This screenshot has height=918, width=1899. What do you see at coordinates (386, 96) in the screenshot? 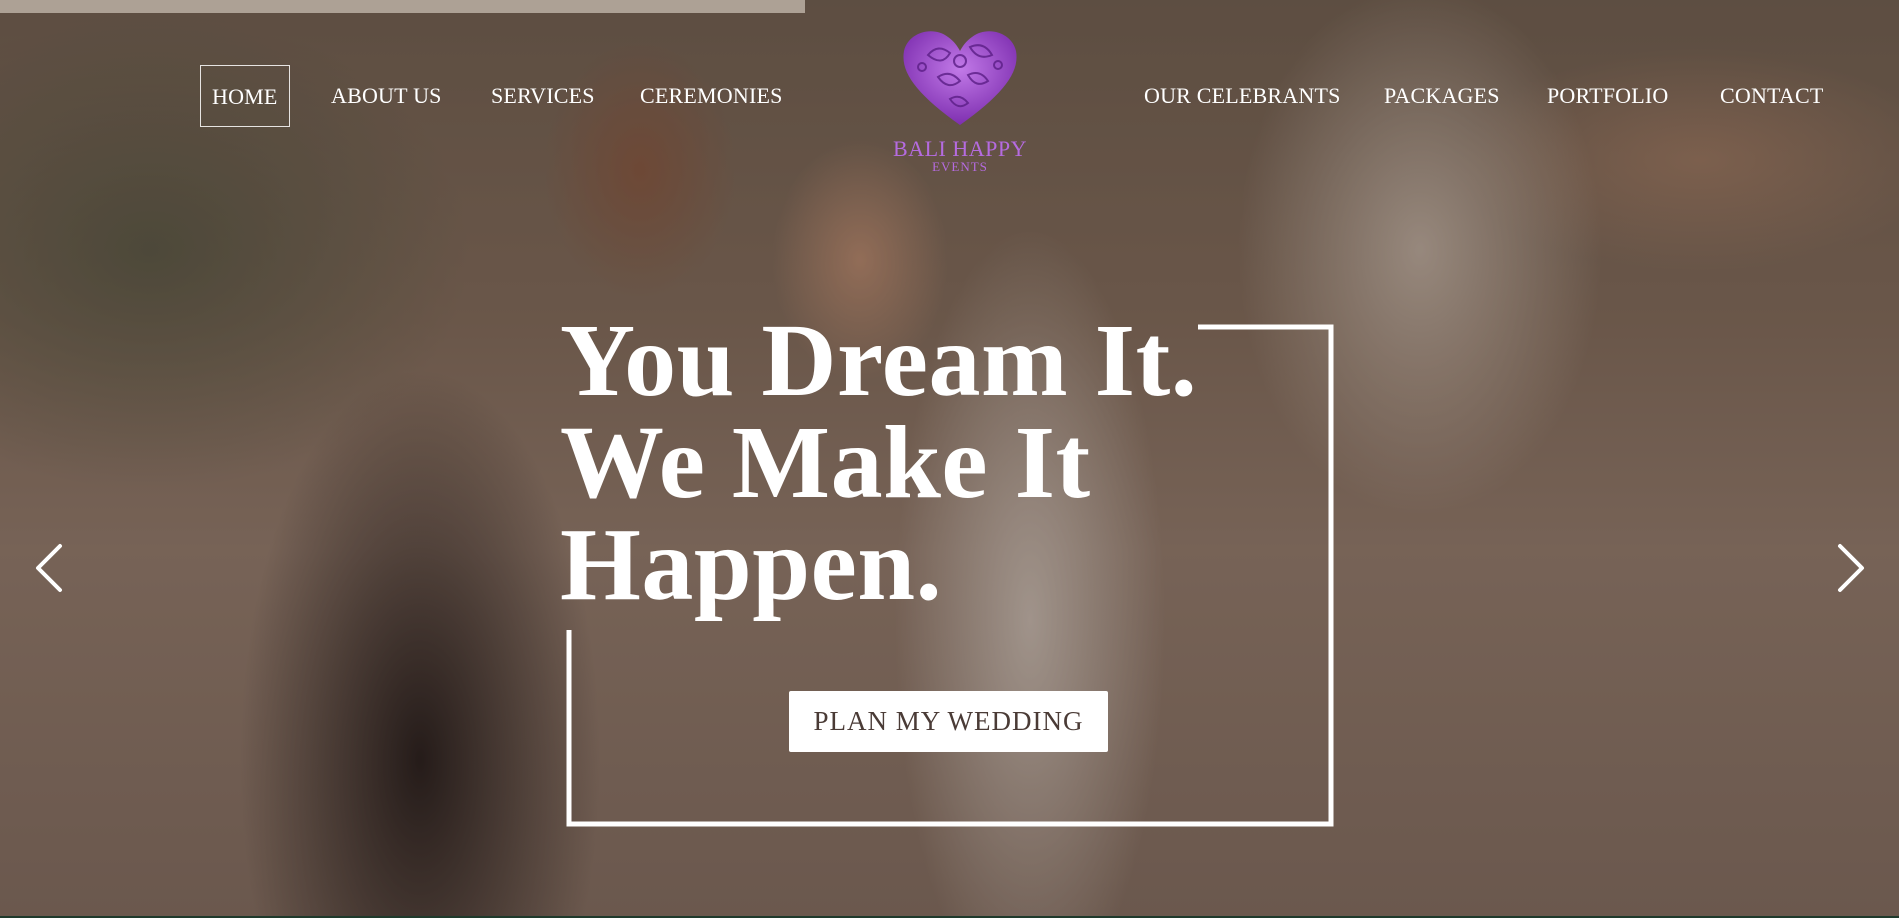
I see `nav-item-about-us: ABOUT US` at bounding box center [386, 96].